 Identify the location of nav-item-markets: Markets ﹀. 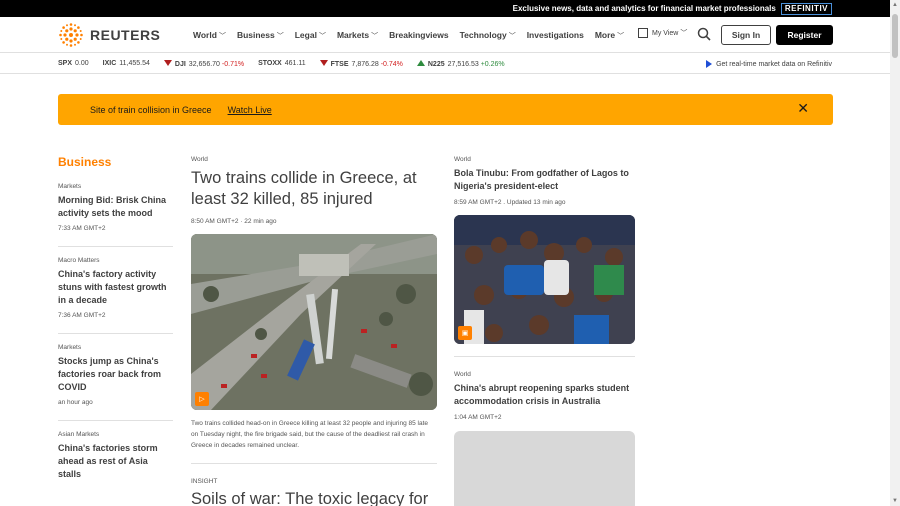
(357, 35).